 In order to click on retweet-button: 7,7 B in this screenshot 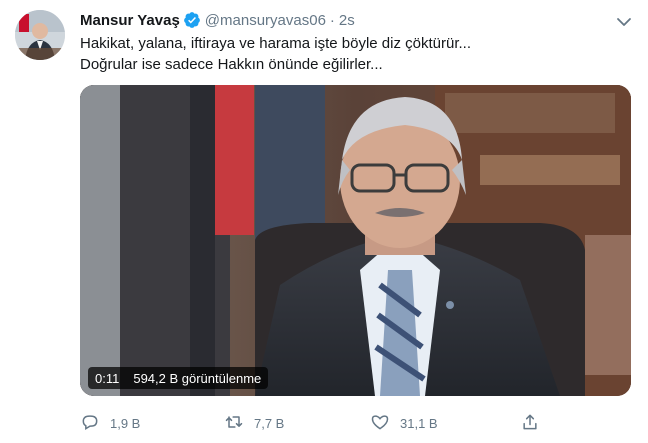, I will do `click(254, 423)`.